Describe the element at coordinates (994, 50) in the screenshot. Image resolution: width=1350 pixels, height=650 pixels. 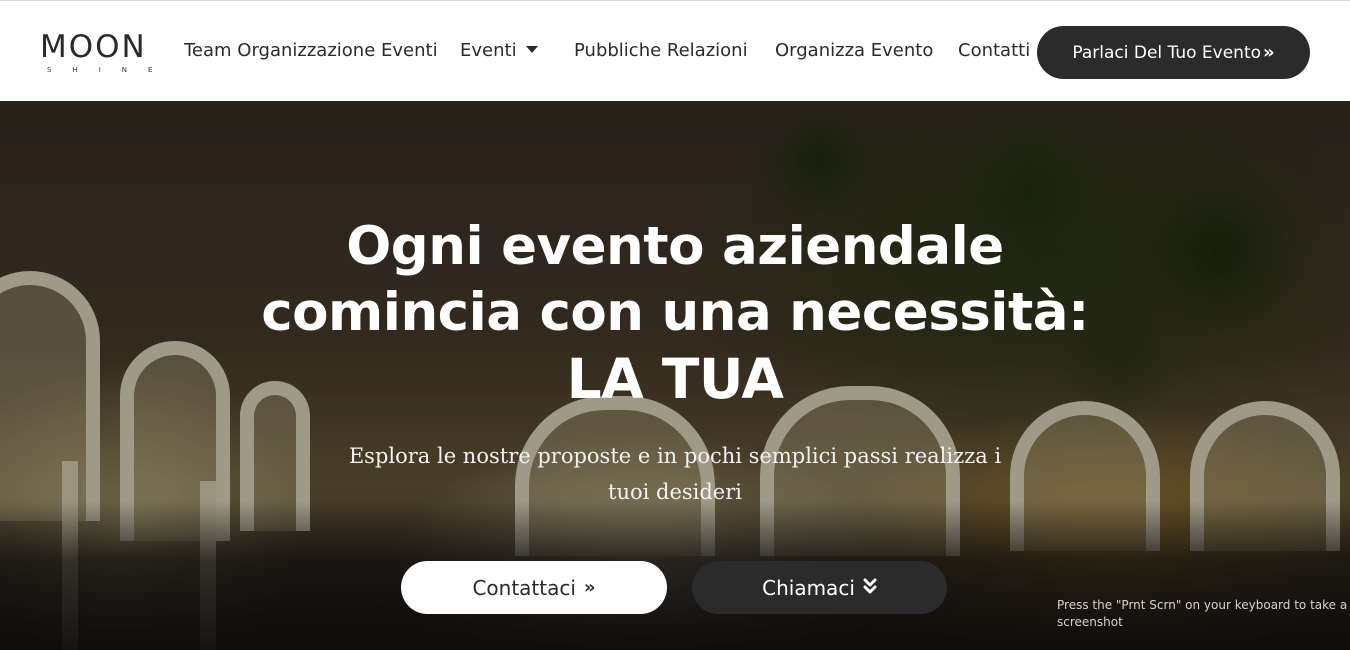
I see `nav-contatti: Contatti` at that location.